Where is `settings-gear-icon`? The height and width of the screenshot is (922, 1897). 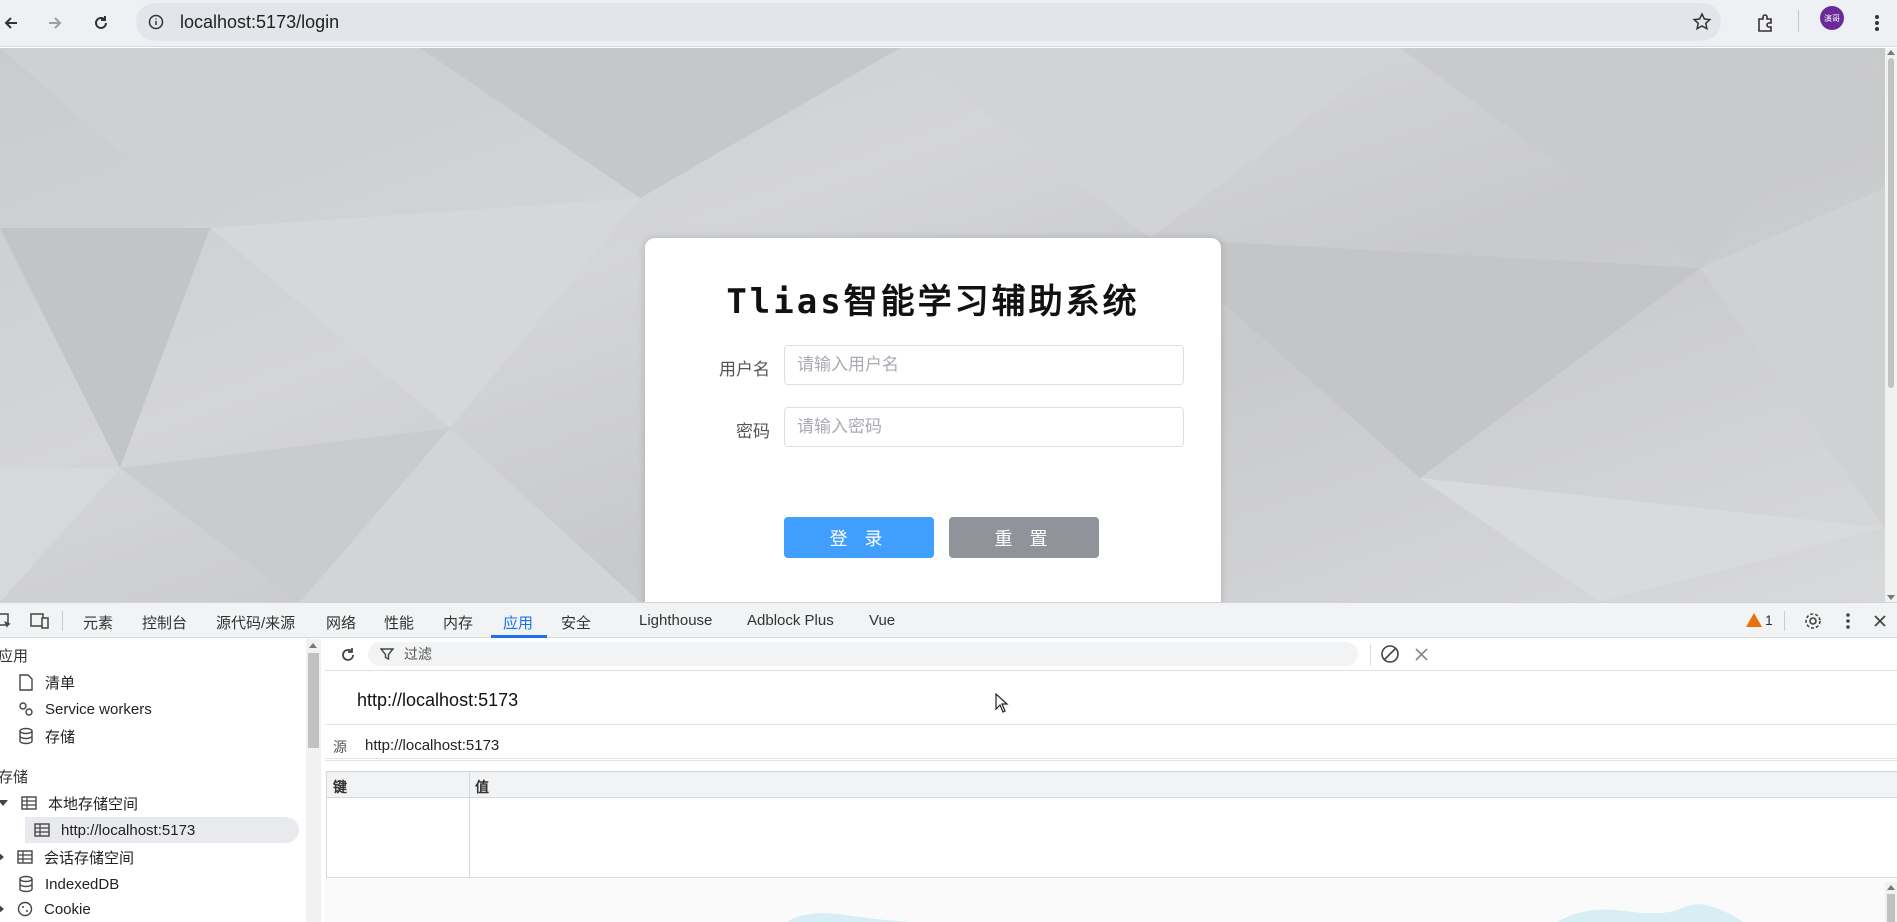
settings-gear-icon is located at coordinates (1813, 621).